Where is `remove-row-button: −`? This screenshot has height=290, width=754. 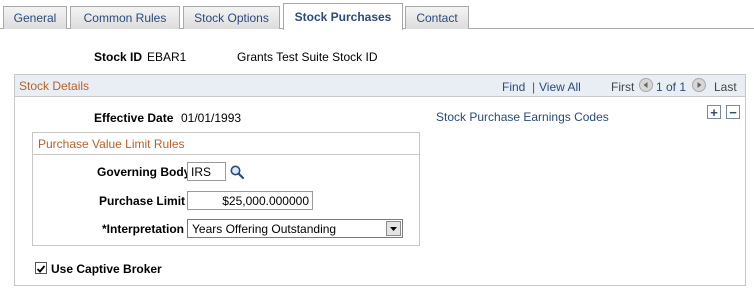
remove-row-button: − is located at coordinates (733, 112).